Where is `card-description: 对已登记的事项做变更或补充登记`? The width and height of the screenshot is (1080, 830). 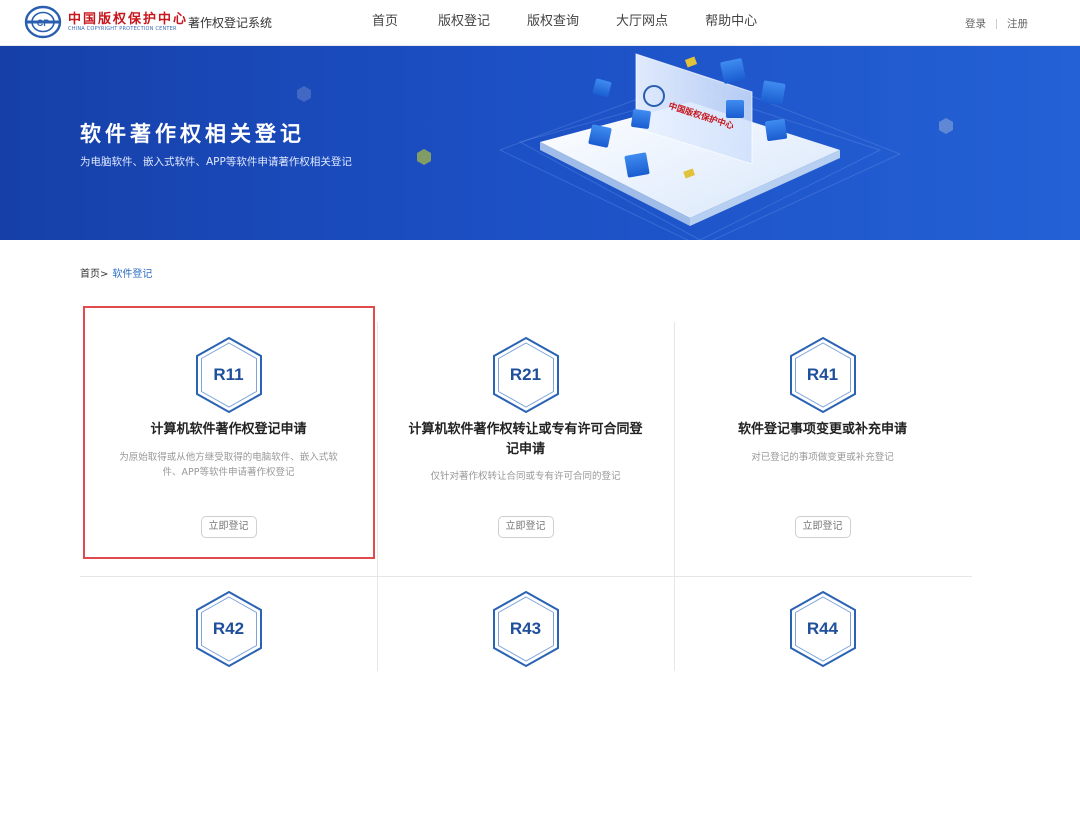 card-description: 对已登记的事项做变更或补充登记 is located at coordinates (822, 457).